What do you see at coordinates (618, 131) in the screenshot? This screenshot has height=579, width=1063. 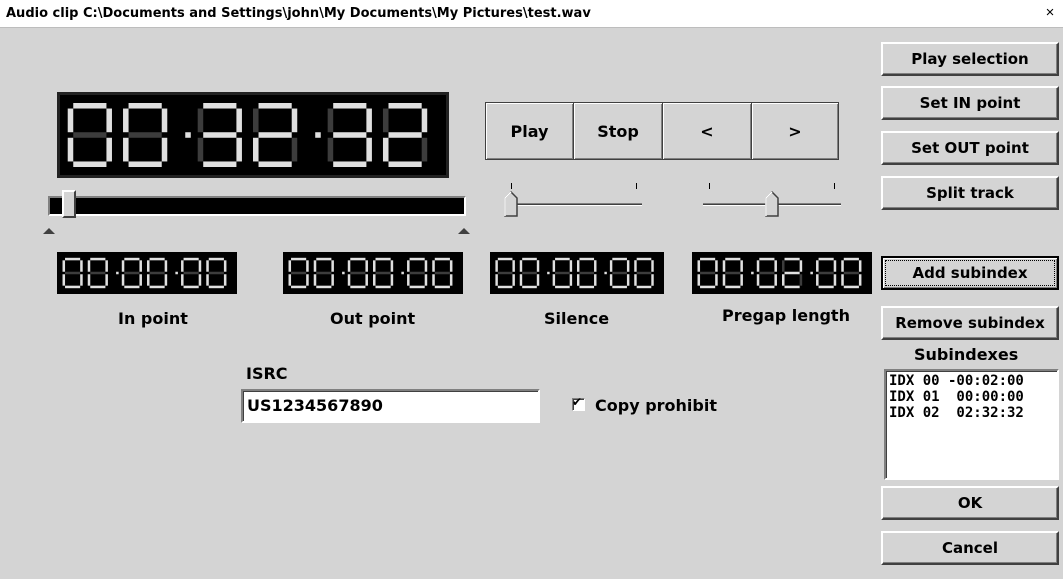 I see `stop-button: Stop` at bounding box center [618, 131].